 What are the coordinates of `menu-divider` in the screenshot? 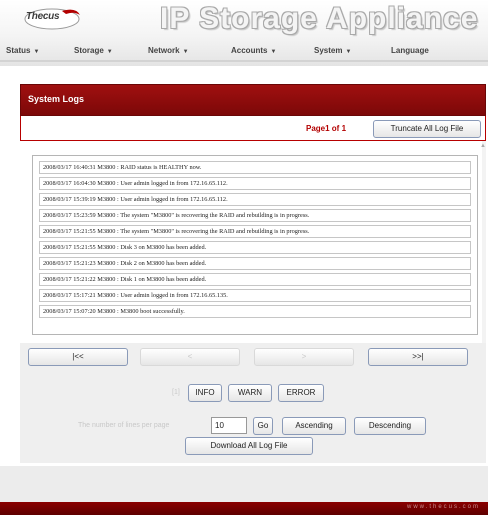 It's located at (244, 61).